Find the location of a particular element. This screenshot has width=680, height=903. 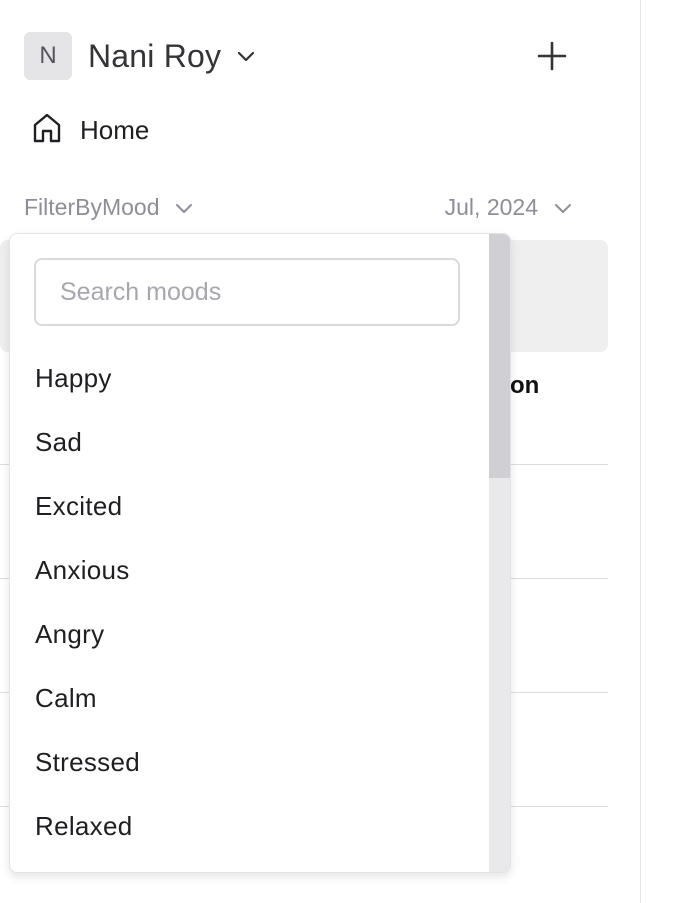

mood-option-calm: Calm is located at coordinates (249, 698).